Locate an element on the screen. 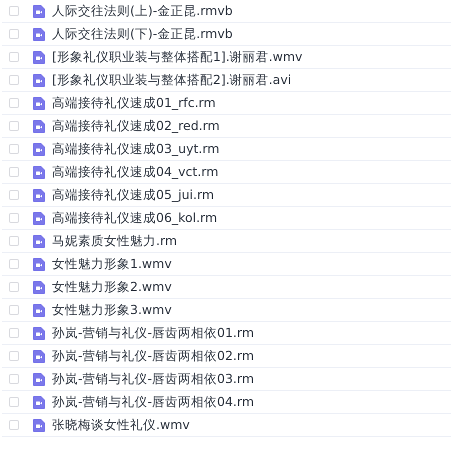 Image resolution: width=451 pixels, height=457 pixels. file-name: 孙岚-营销与礼仪-唇齿两相依04.rm is located at coordinates (153, 402).